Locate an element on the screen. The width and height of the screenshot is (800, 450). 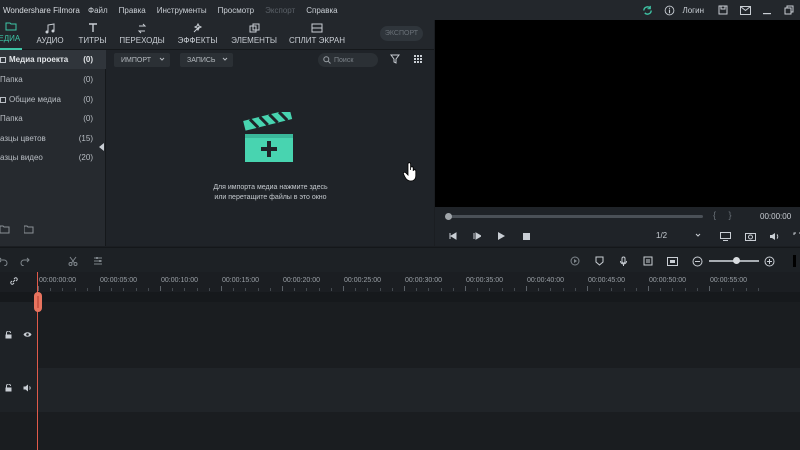
sidebar-item-folder-2: Папка (0) is located at coordinates (53, 118).